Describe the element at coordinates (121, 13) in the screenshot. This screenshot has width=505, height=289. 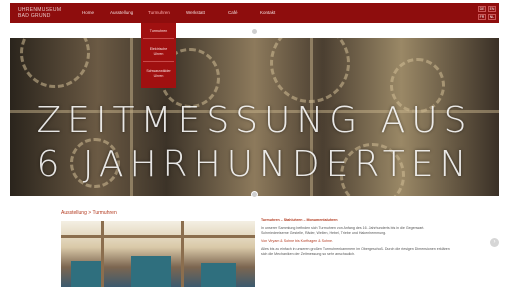
I see `nav-item-ausstellung: Ausstellung` at that location.